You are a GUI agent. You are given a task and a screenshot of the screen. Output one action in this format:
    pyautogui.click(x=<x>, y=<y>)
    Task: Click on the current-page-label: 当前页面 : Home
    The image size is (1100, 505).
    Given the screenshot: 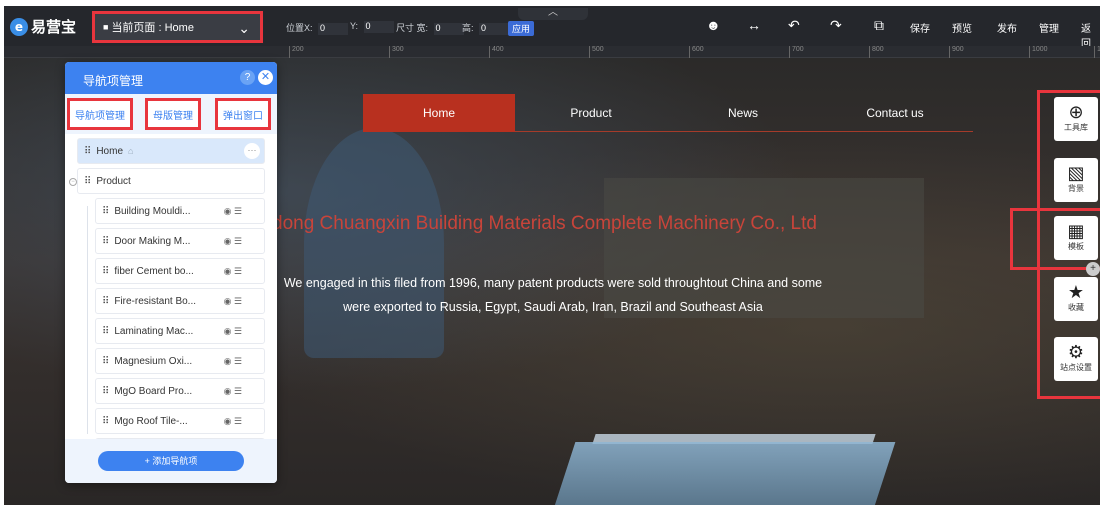 What is the action you would take?
    pyautogui.click(x=152, y=28)
    